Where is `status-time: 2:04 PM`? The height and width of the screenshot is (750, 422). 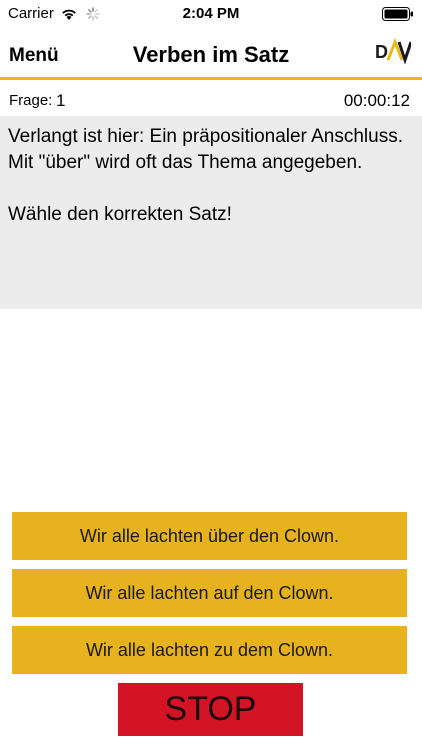
status-time: 2:04 PM is located at coordinates (211, 13).